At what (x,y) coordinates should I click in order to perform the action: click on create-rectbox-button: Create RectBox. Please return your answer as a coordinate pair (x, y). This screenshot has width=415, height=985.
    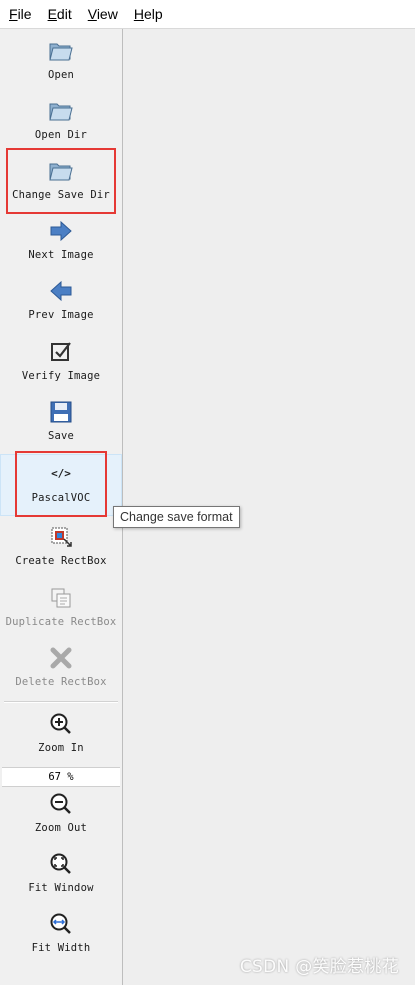
    Looking at the image, I should click on (61, 546).